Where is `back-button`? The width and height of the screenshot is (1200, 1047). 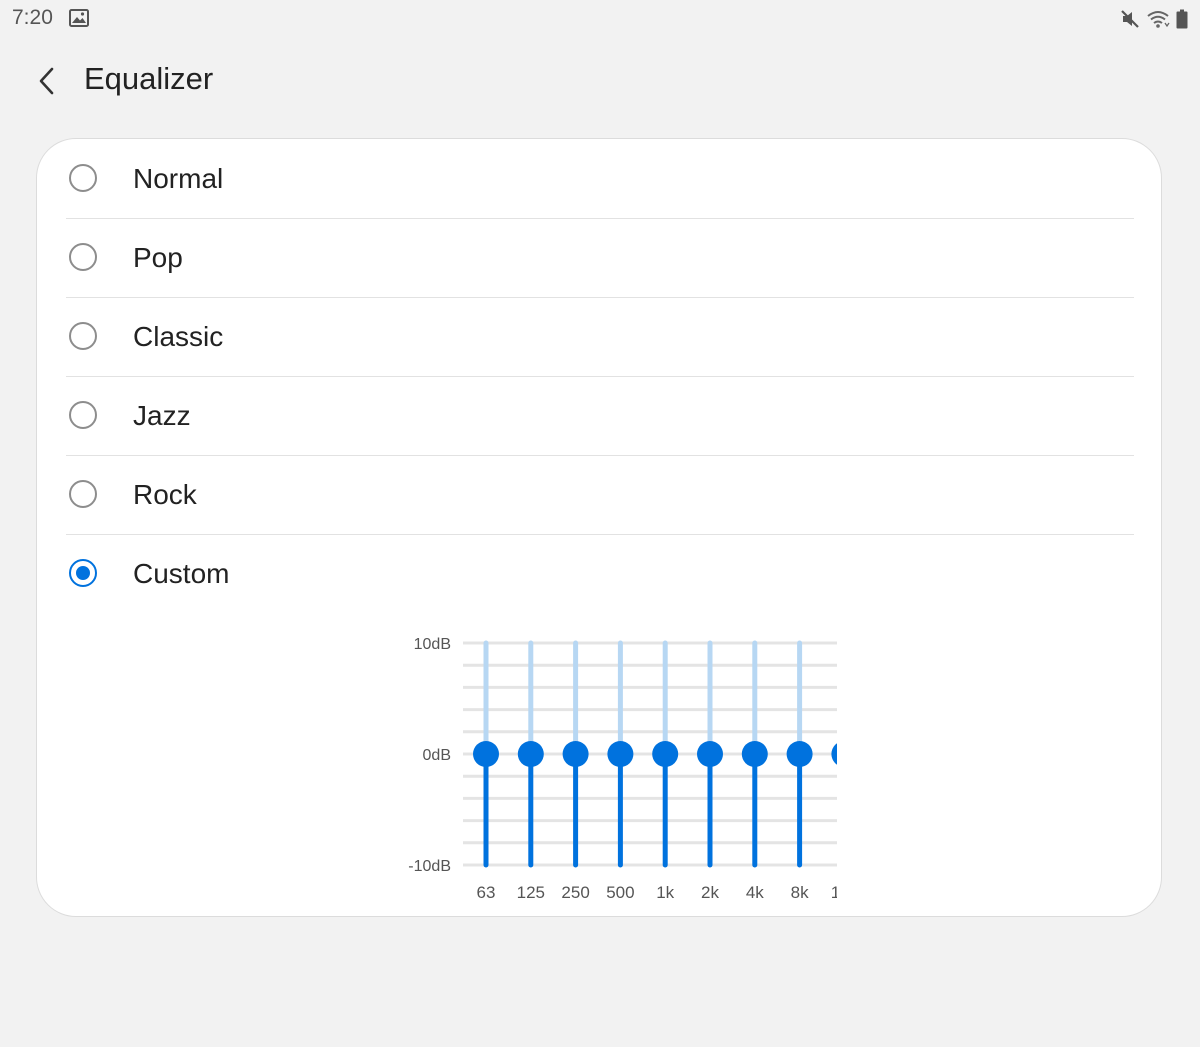
back-button is located at coordinates (47, 81).